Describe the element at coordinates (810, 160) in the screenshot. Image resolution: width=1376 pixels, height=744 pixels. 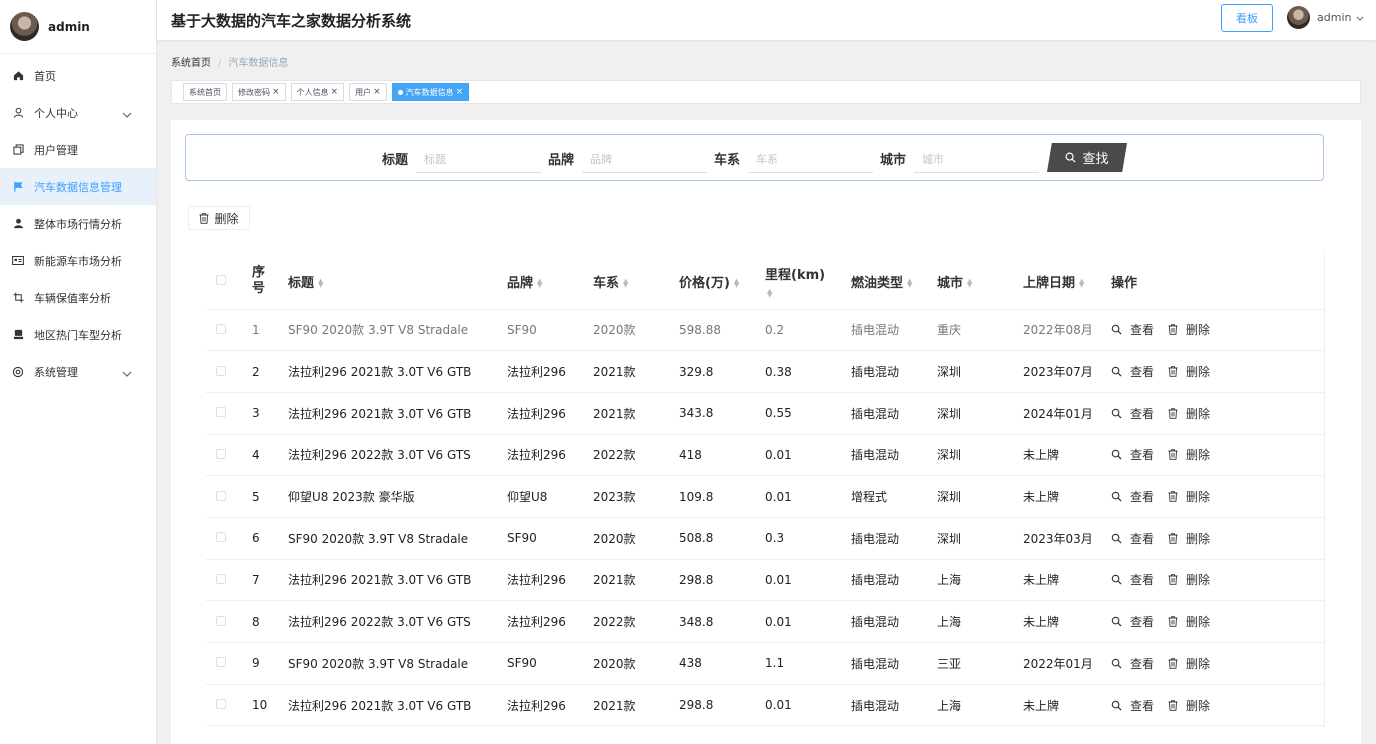
I see `series-input` at that location.